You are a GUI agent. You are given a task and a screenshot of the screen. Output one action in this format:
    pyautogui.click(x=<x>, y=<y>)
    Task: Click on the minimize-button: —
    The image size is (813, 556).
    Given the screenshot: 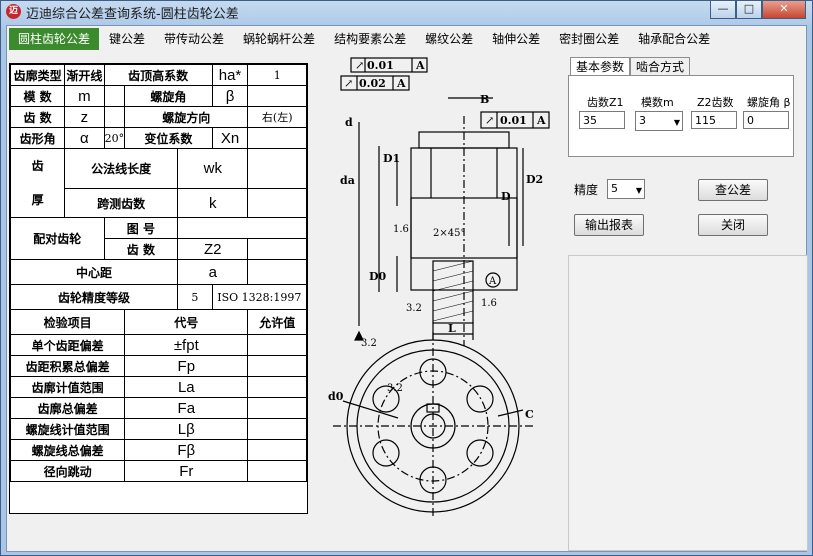 What is the action you would take?
    pyautogui.click(x=723, y=10)
    